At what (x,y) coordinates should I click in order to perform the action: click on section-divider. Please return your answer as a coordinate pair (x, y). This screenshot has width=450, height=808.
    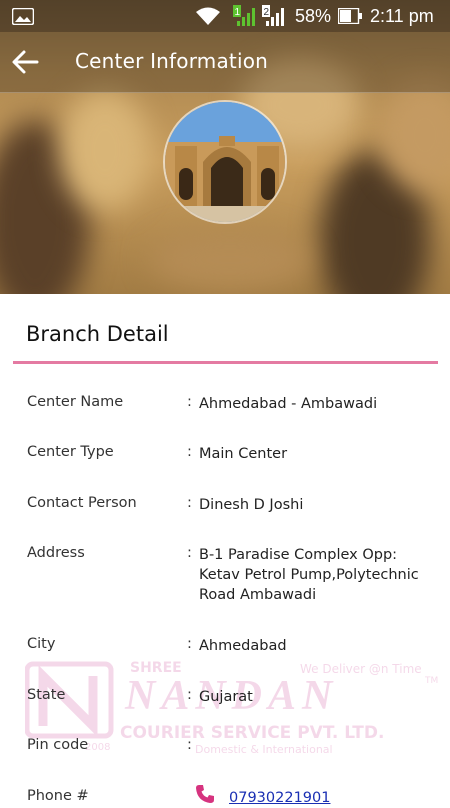
    Looking at the image, I should click on (225, 362).